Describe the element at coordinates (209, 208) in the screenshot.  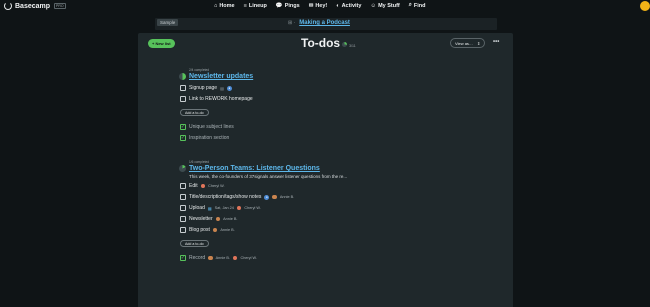
I see `calendar-icon: ▦` at that location.